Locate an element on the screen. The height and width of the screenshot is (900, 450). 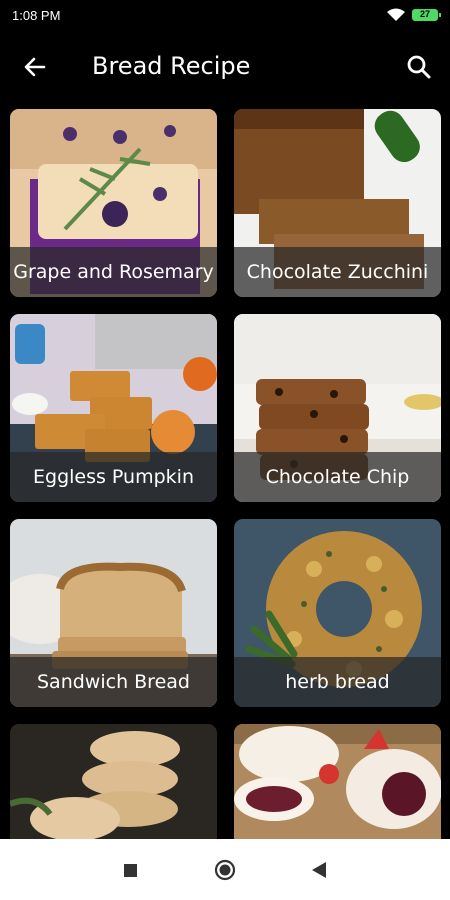
battery-indicator: 27 is located at coordinates (426, 15).